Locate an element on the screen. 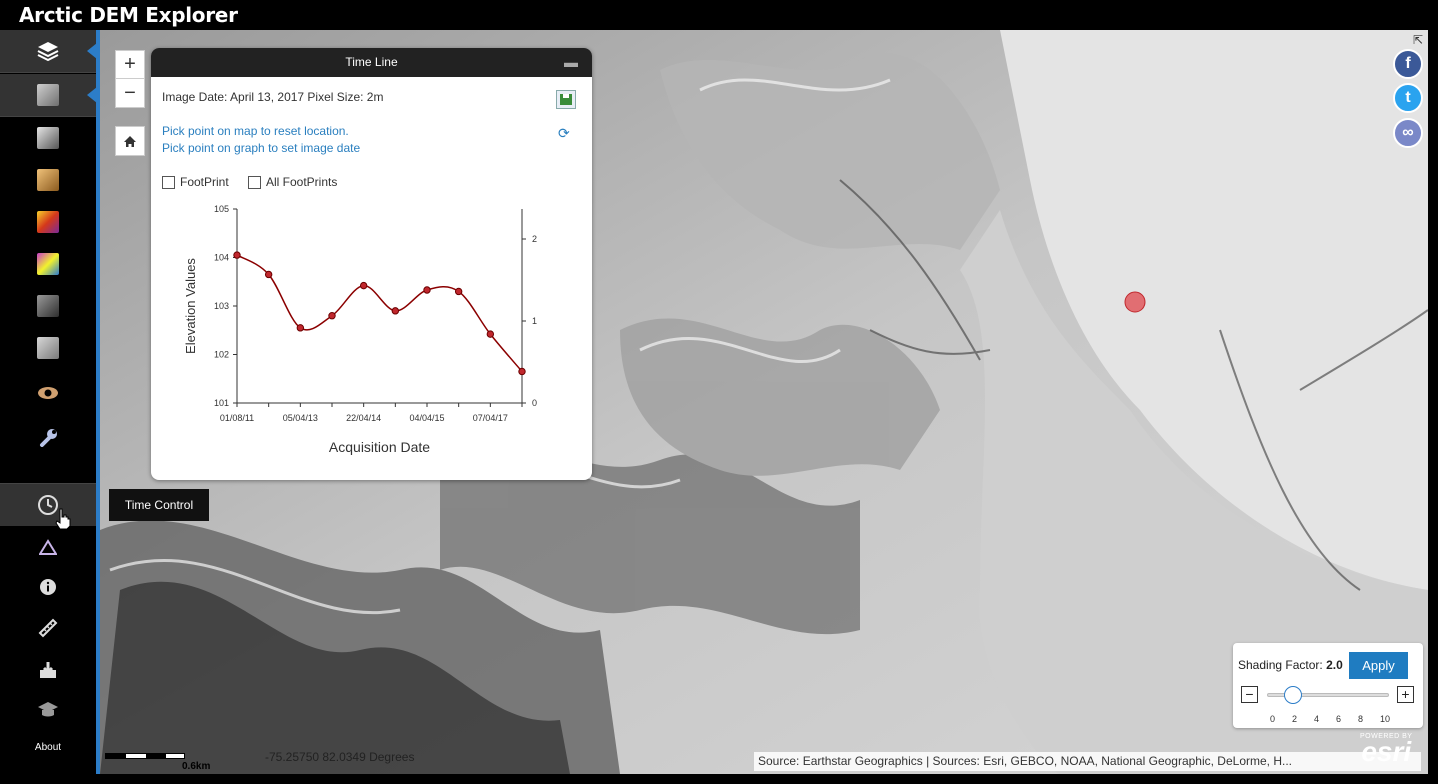  ellipsoidal-thumb-icon is located at coordinates (48, 348).